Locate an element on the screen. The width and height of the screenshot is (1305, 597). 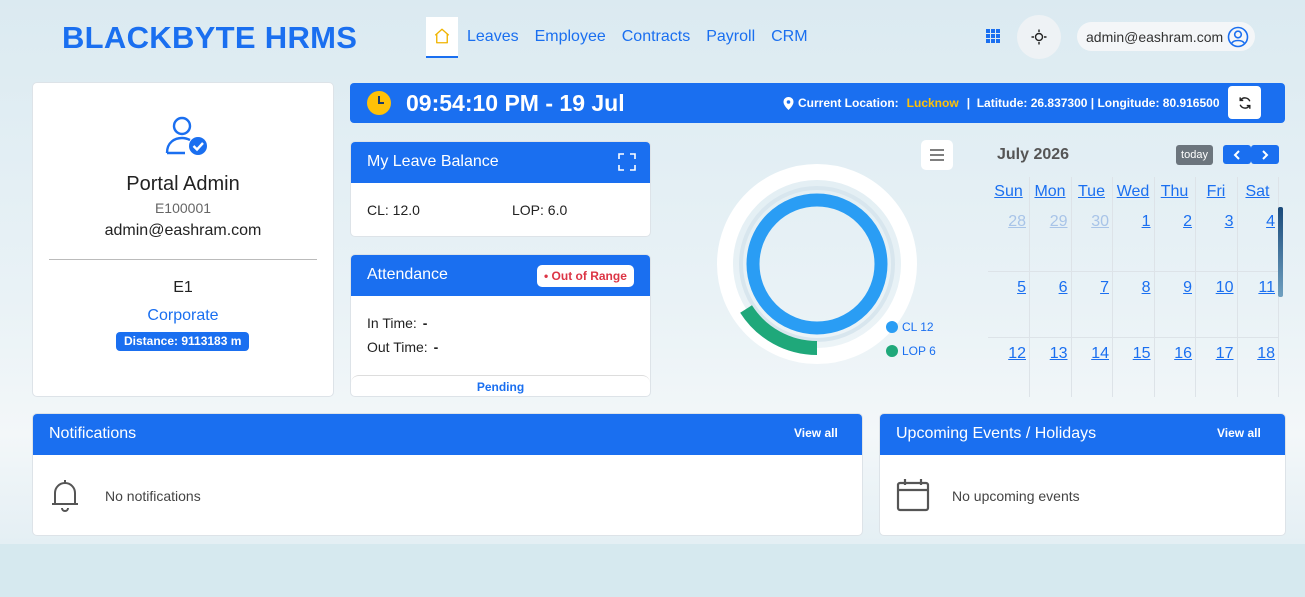
profile-divider is located at coordinates (183, 259).